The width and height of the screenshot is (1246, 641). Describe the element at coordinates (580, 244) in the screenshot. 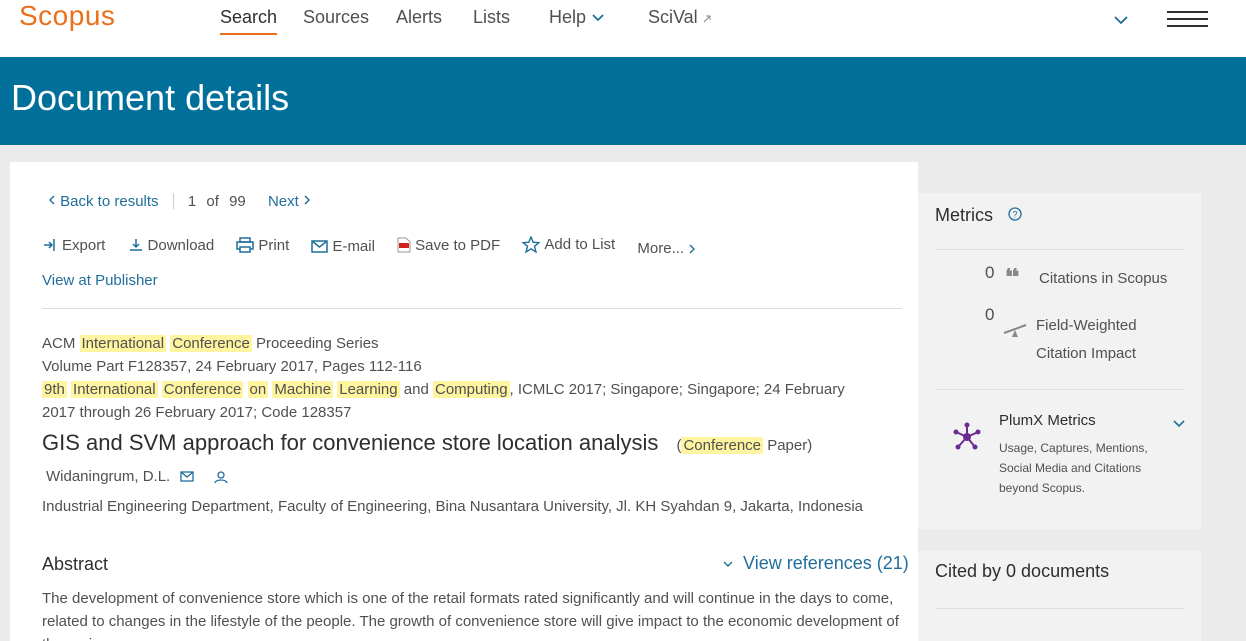

I see `add-list-label: Add to List` at that location.